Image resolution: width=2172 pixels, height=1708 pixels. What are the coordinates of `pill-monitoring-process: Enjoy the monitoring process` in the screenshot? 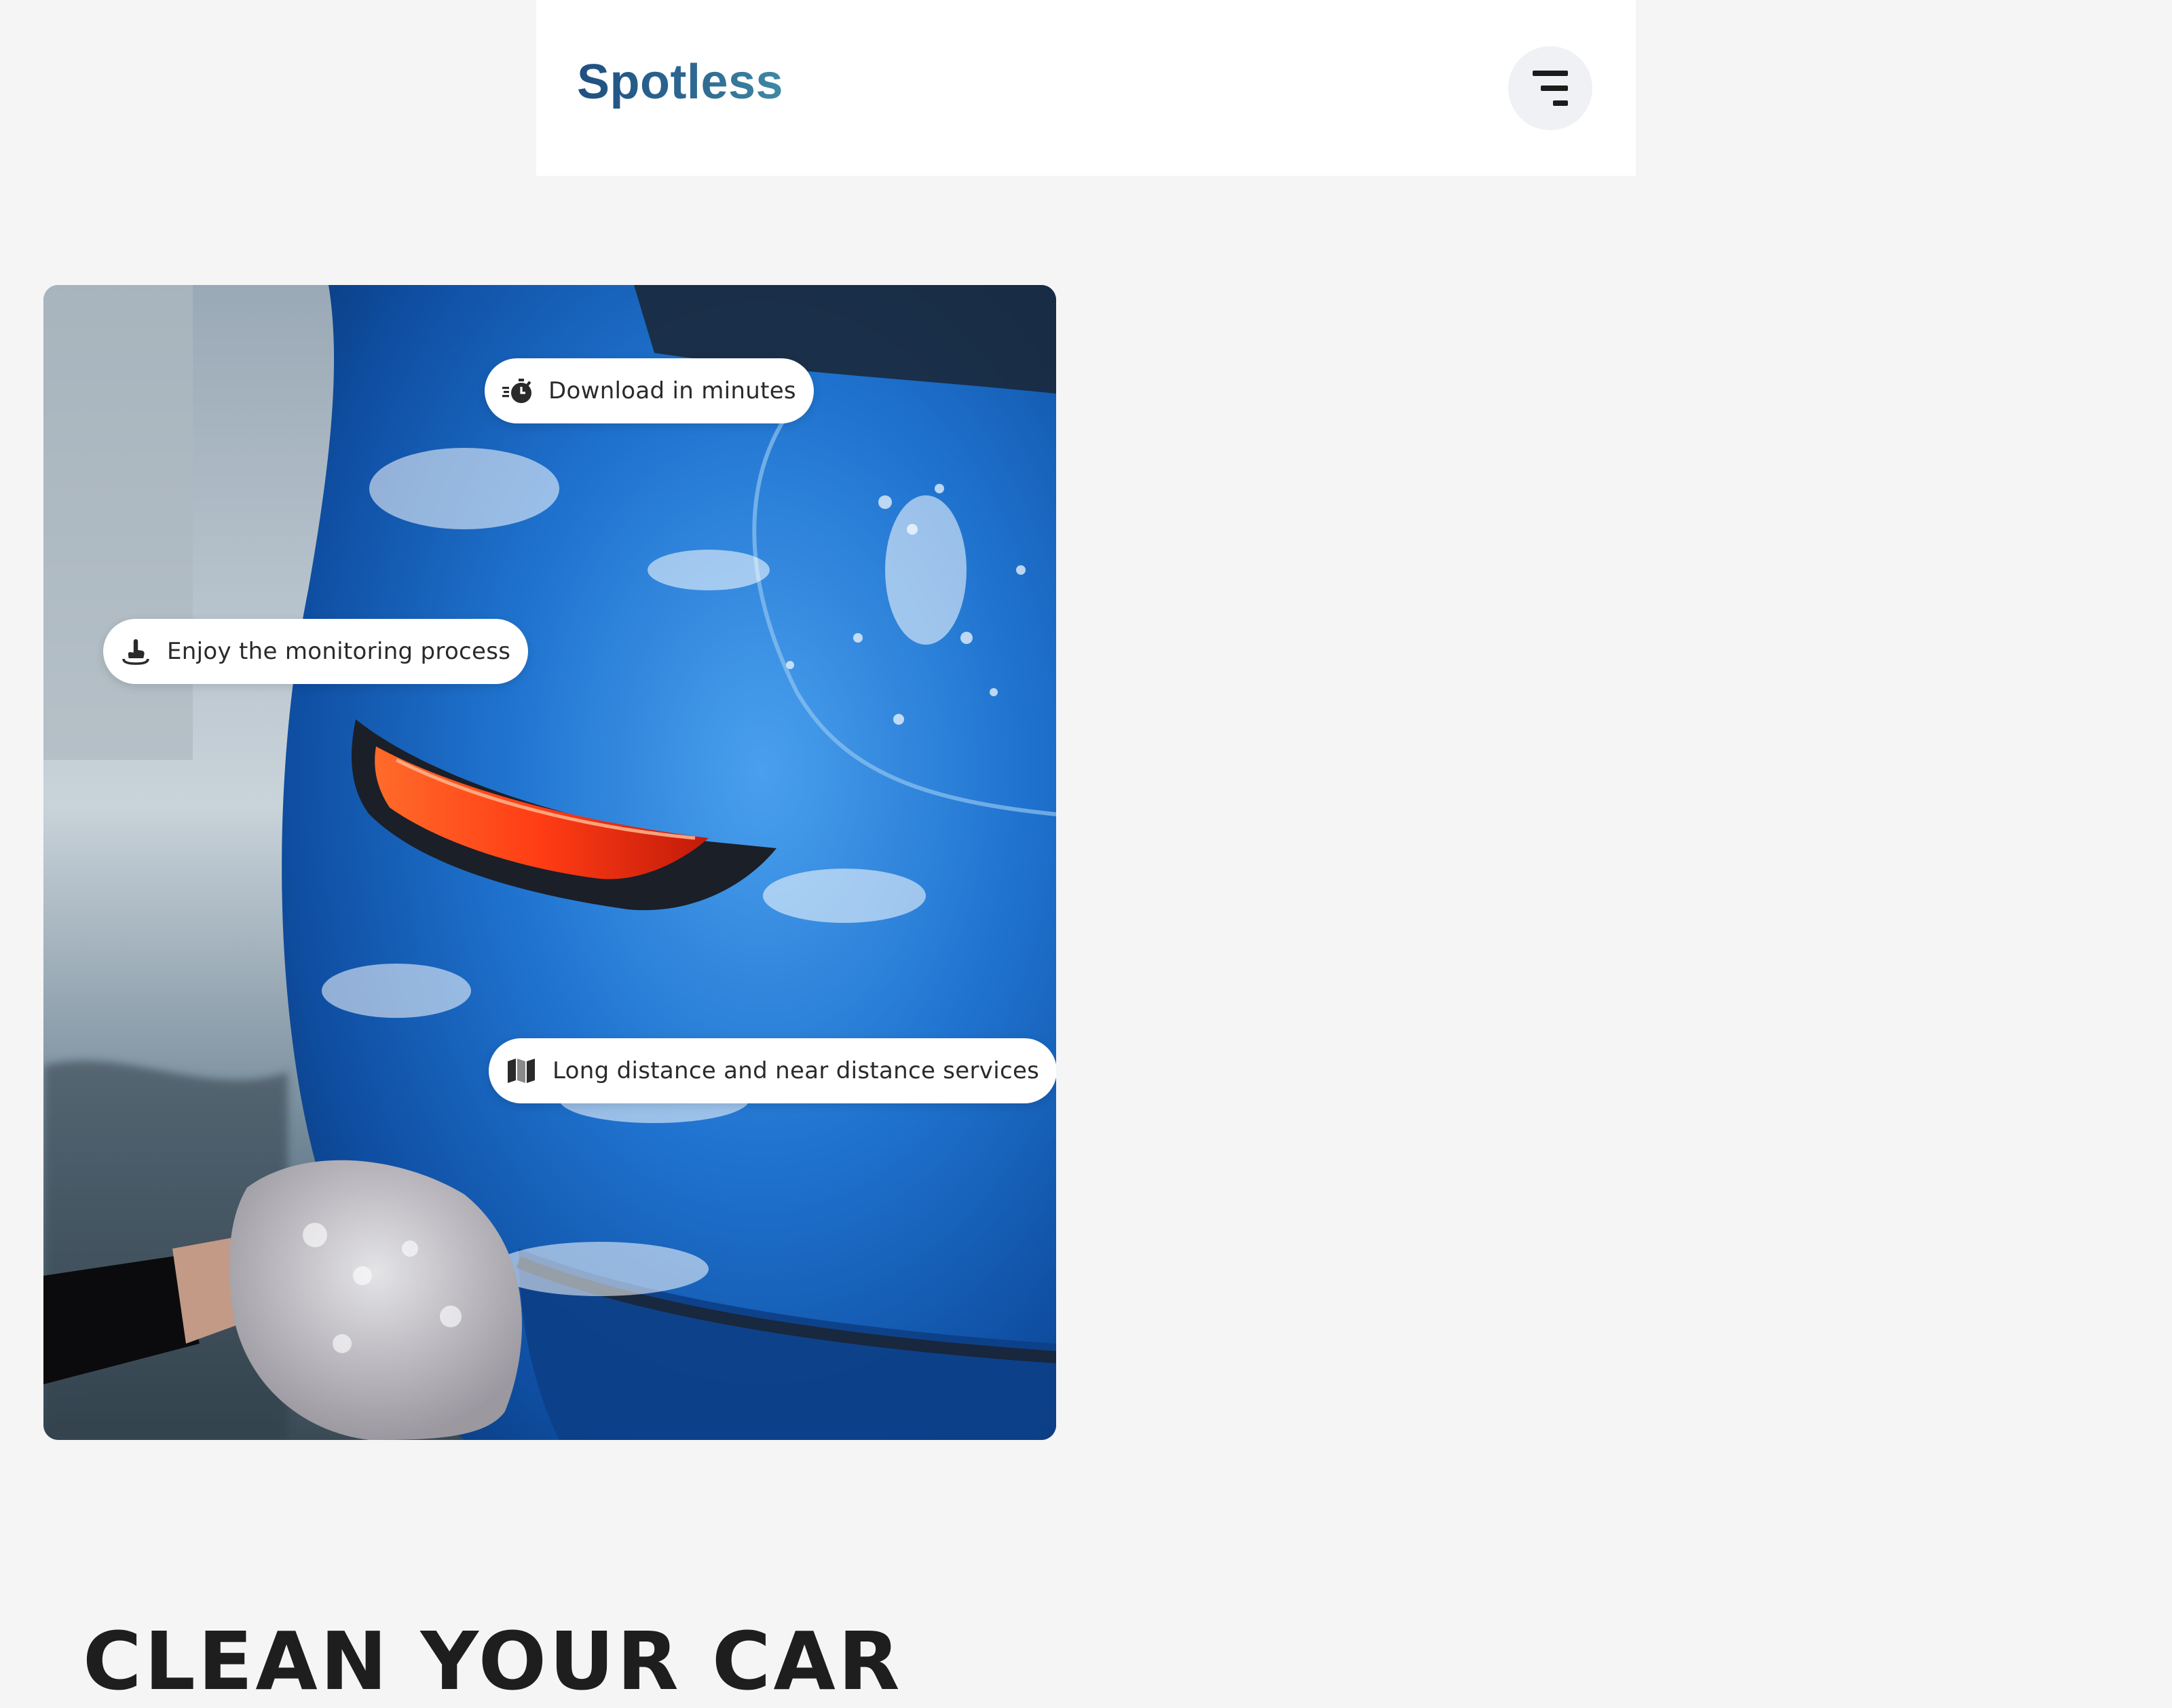 It's located at (316, 651).